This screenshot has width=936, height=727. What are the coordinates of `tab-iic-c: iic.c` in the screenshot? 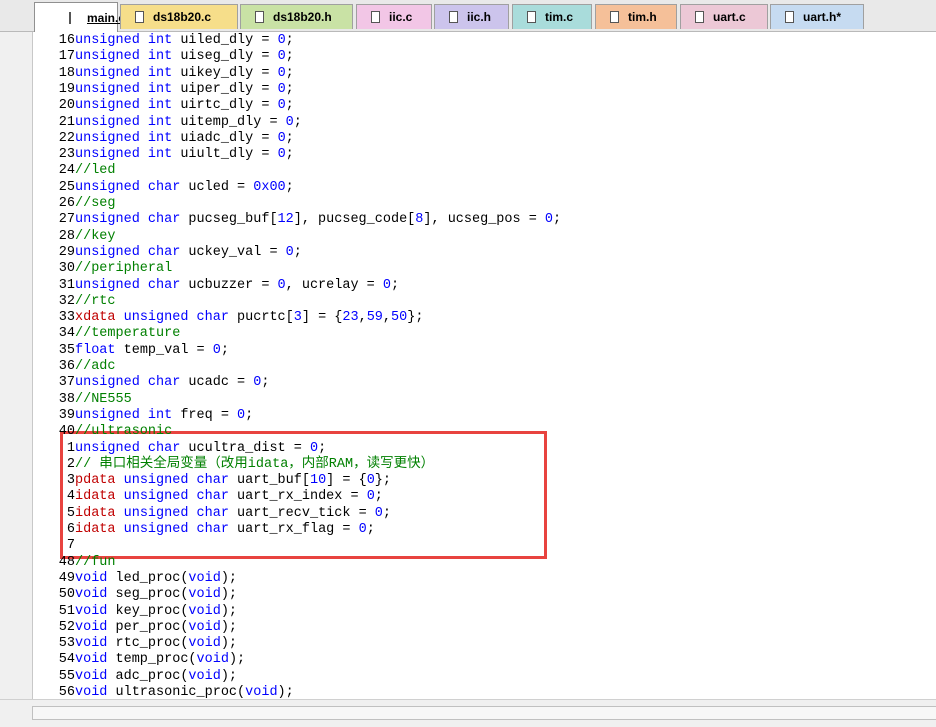 It's located at (394, 16).